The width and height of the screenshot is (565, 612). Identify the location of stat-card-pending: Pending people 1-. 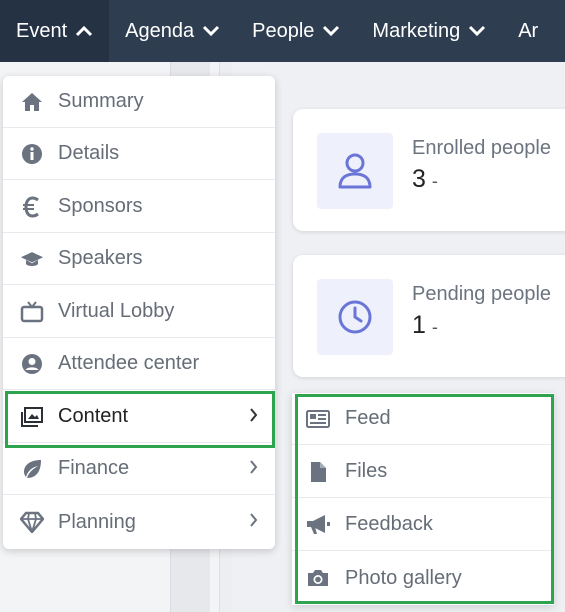
(429, 316).